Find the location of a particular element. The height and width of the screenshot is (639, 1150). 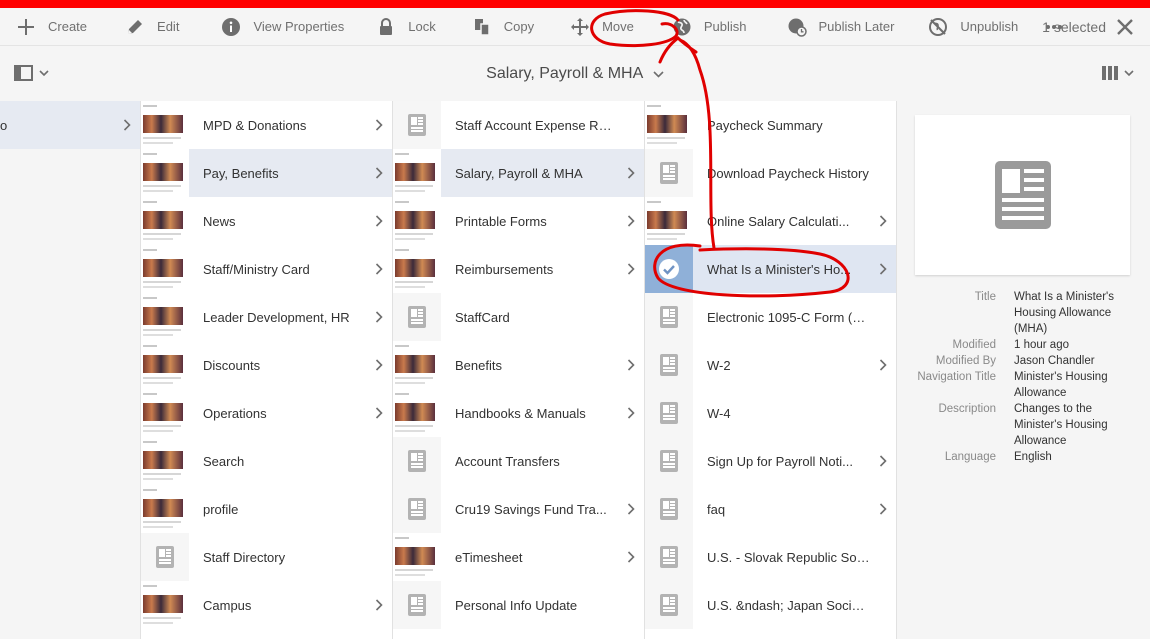

lock-label: Lock is located at coordinates (422, 26).